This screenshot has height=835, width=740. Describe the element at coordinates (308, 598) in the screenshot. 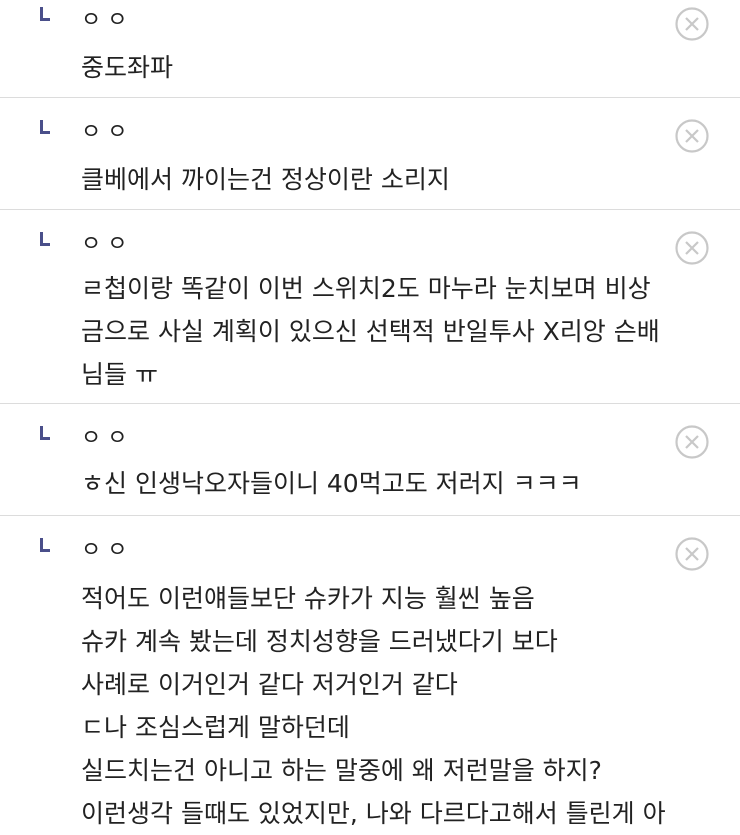

I see `comment-text-line: 적어도 이런얘들보단 슈카가 지능 훨씬 높음` at that location.